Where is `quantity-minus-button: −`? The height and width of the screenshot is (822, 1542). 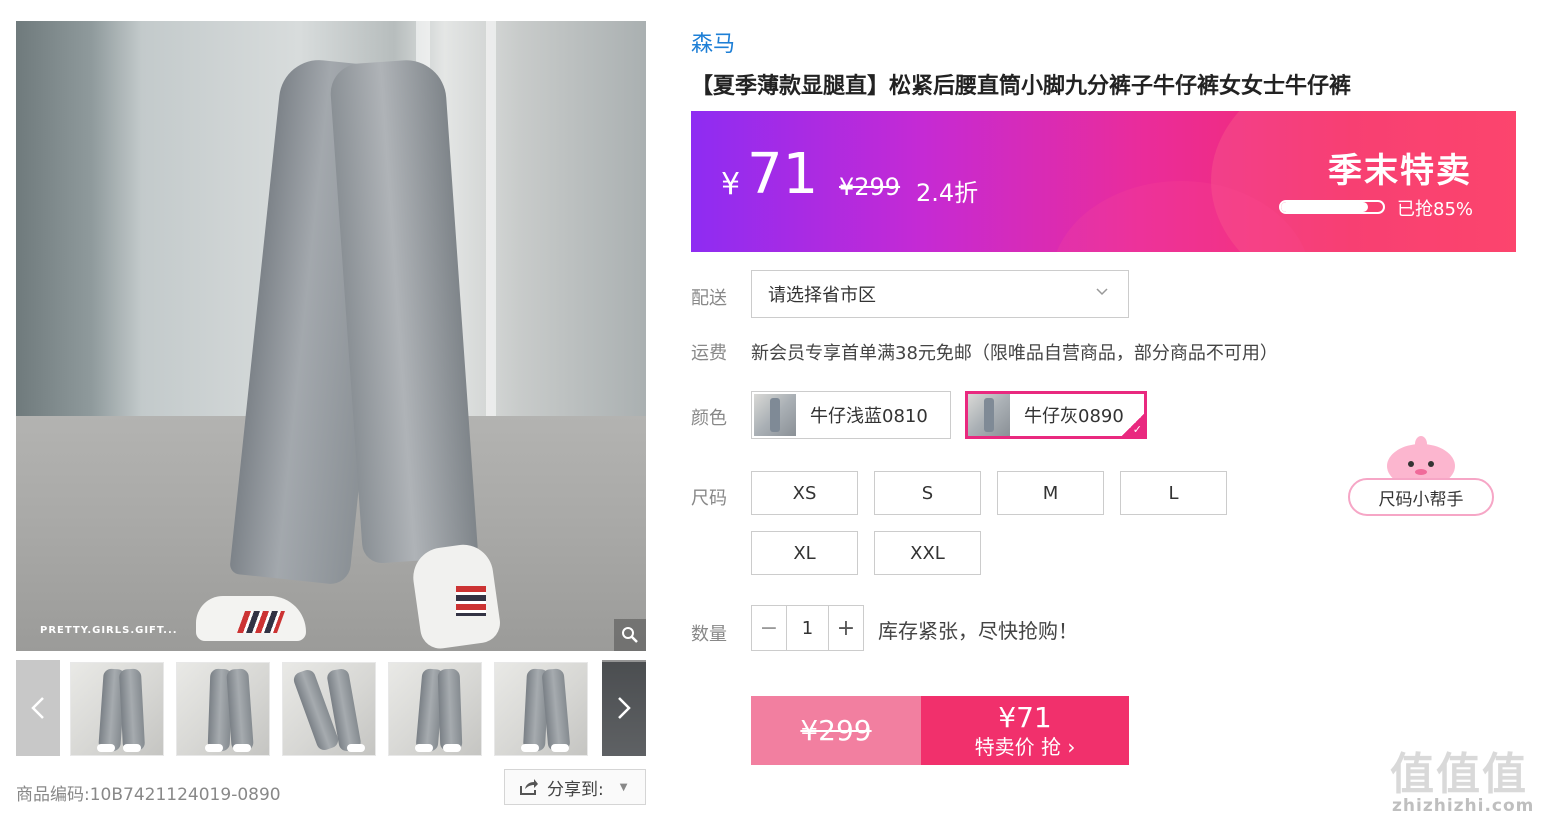
quantity-minus-button: − is located at coordinates (769, 628).